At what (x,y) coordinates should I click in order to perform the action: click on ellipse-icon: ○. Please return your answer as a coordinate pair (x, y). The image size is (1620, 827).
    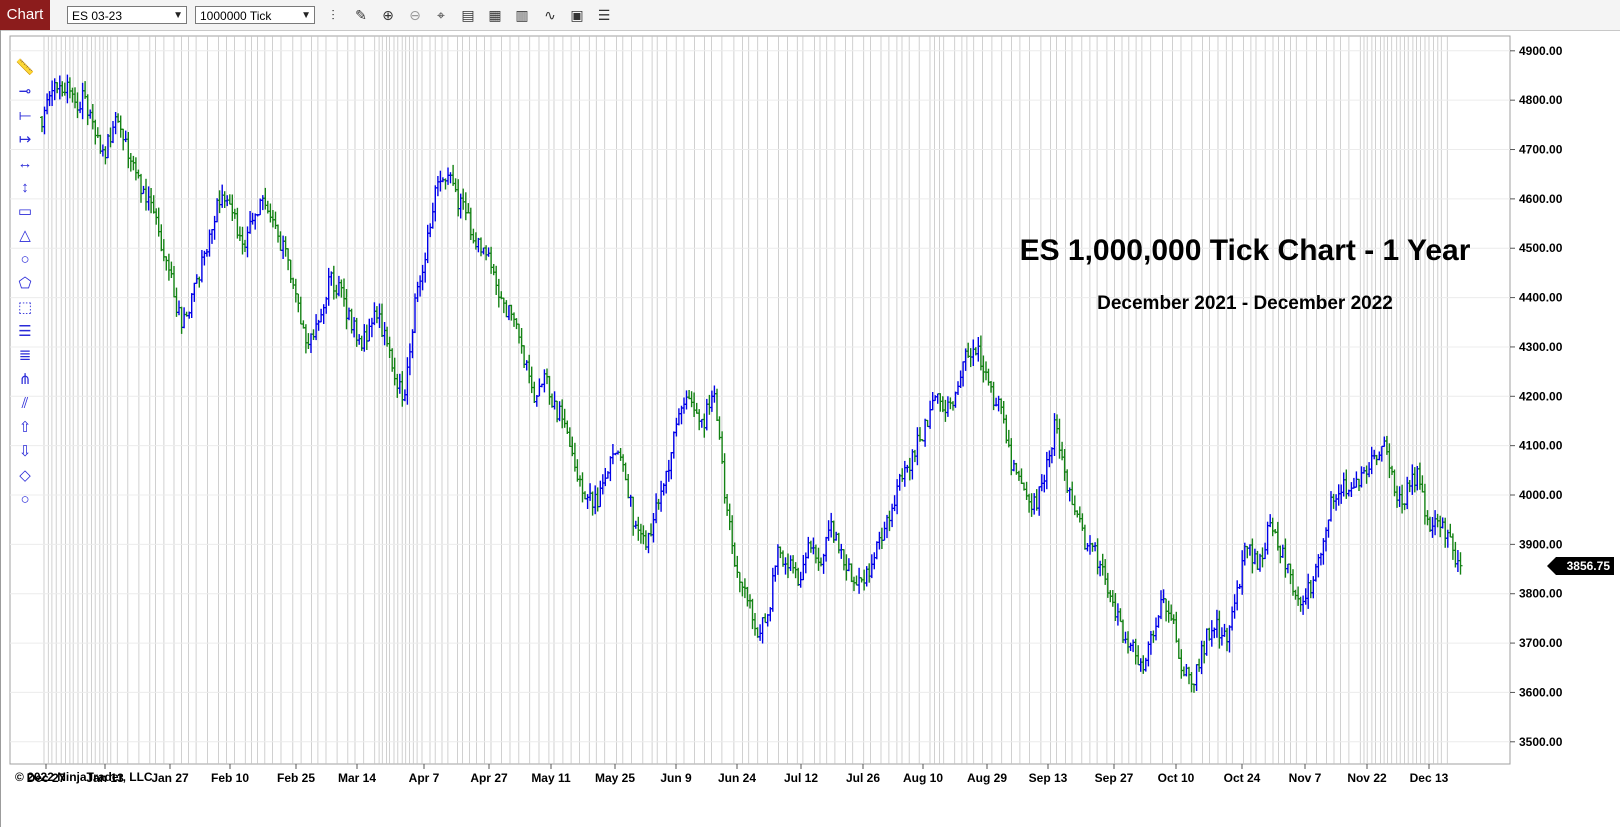
    Looking at the image, I should click on (25, 260).